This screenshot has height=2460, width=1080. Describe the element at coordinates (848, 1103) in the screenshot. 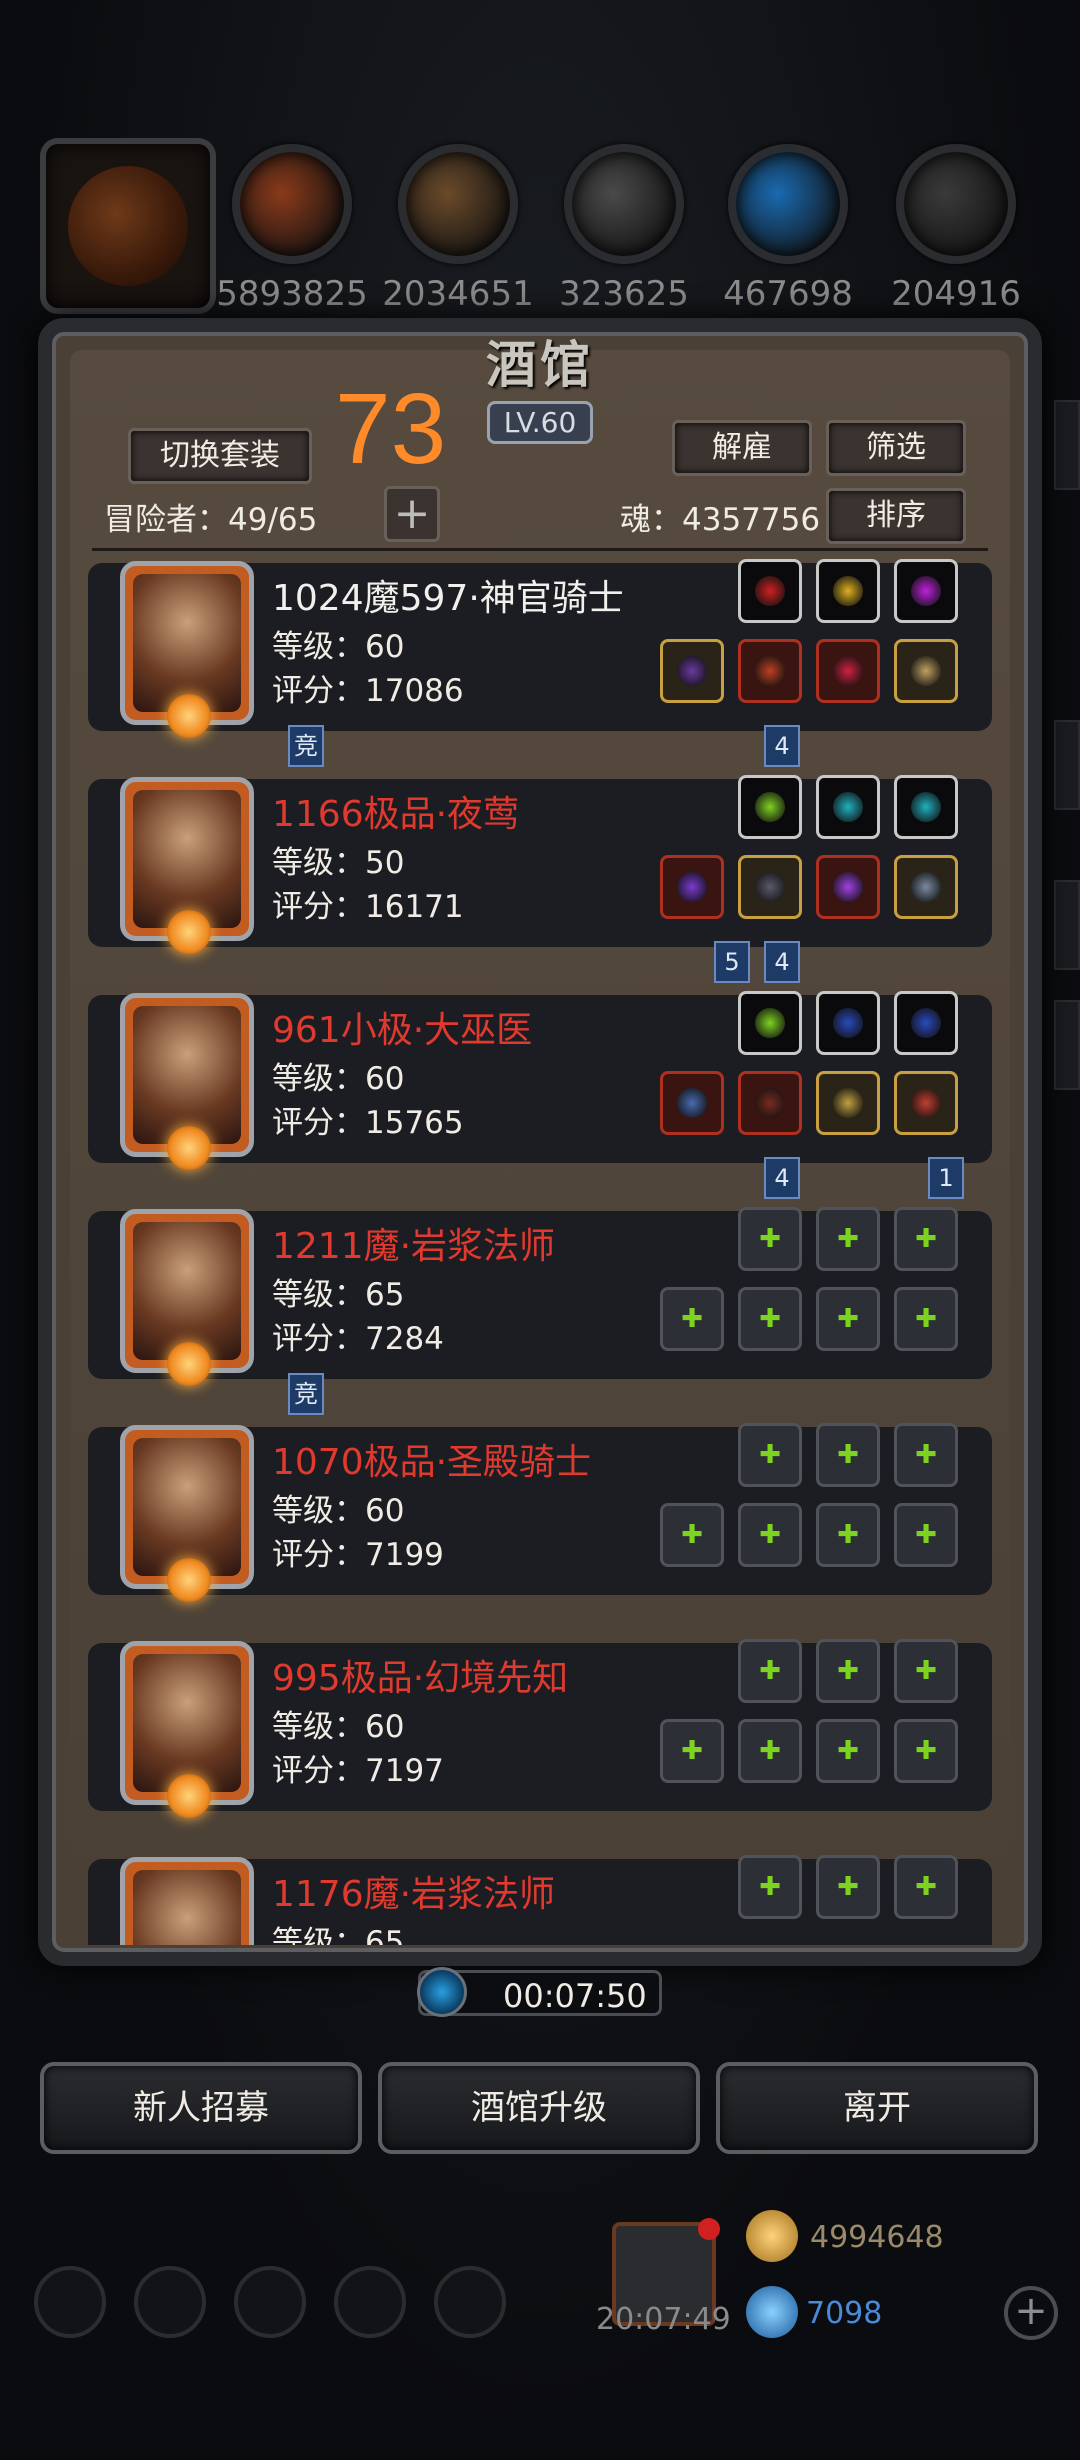

I see `gold-gauntlet-icon` at that location.